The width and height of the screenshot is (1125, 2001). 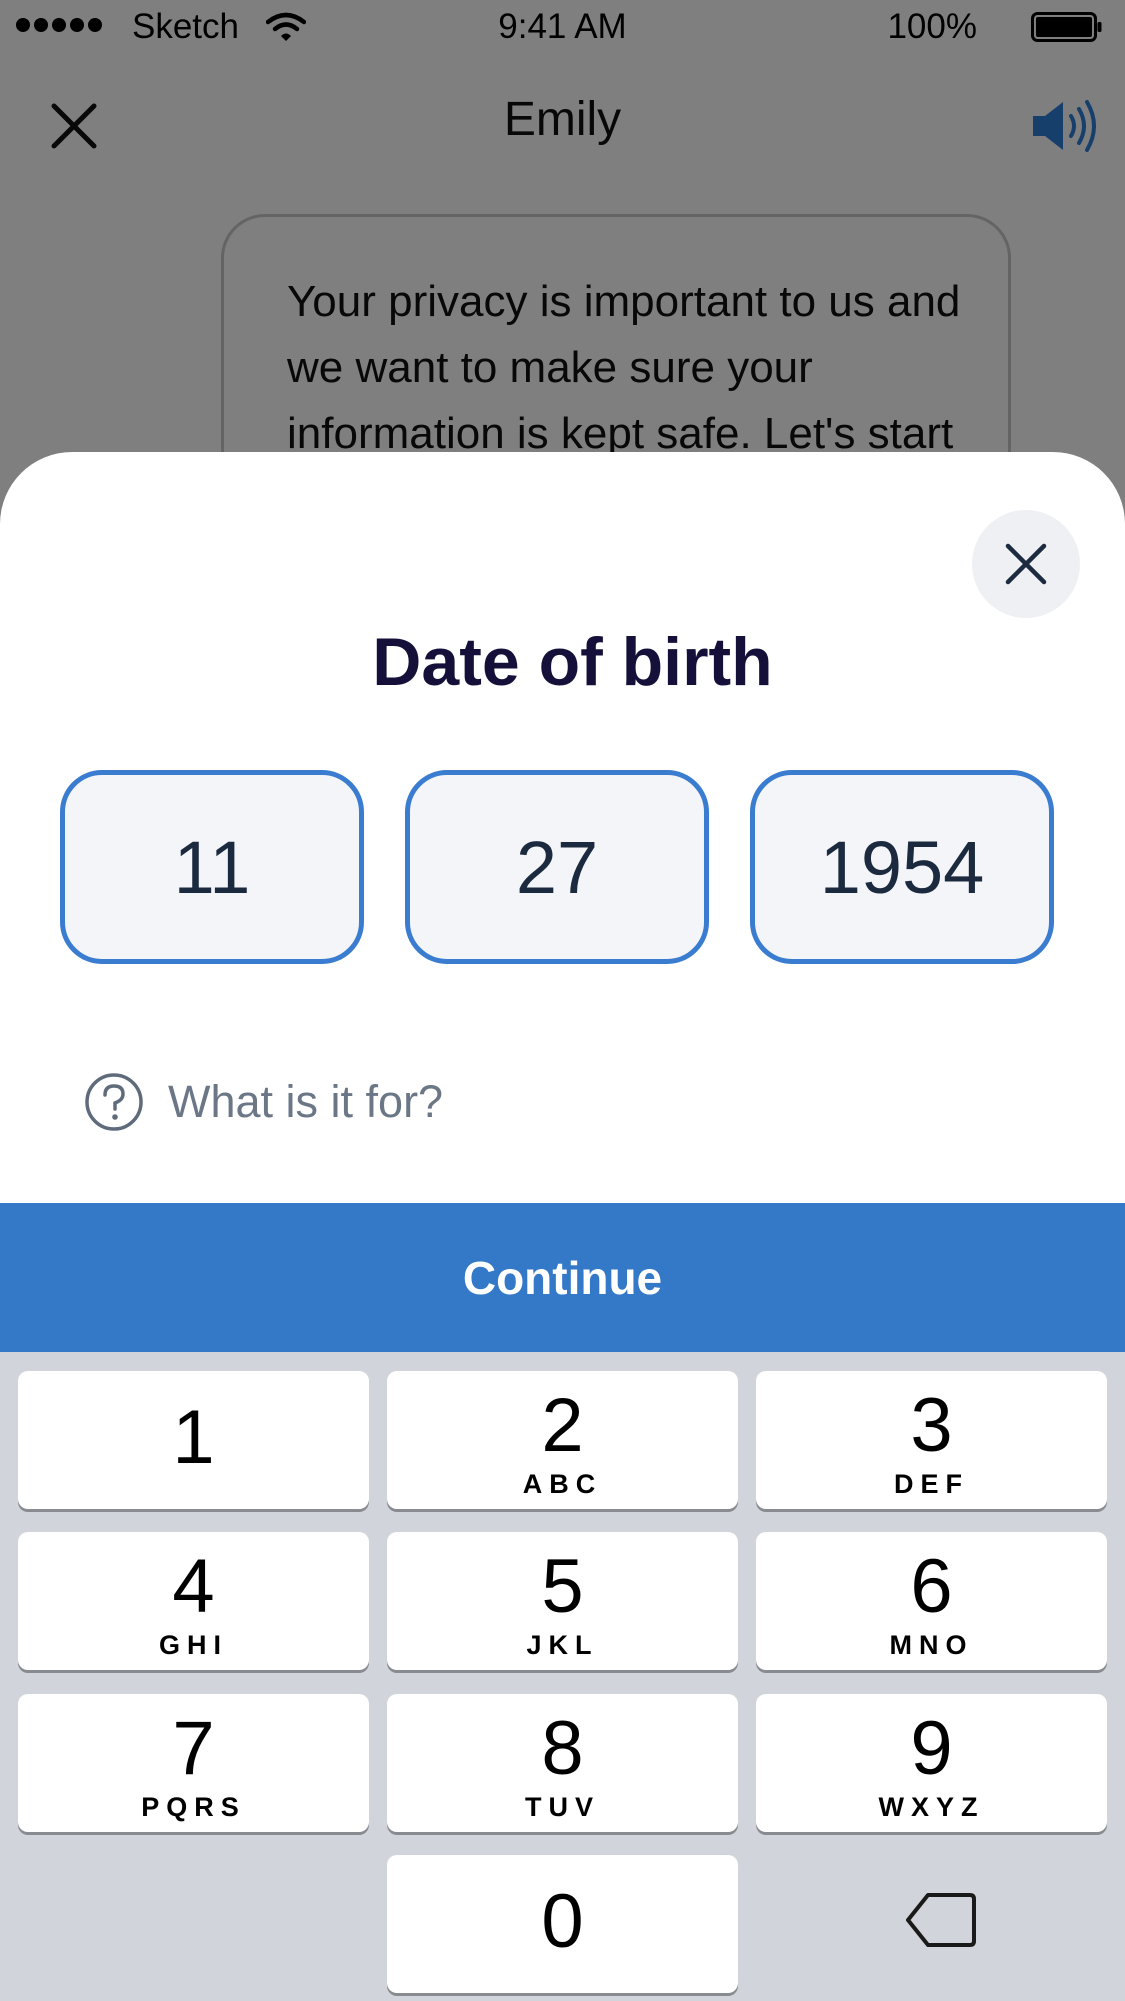 I want to click on month-field: 11, so click(x=212, y=867).